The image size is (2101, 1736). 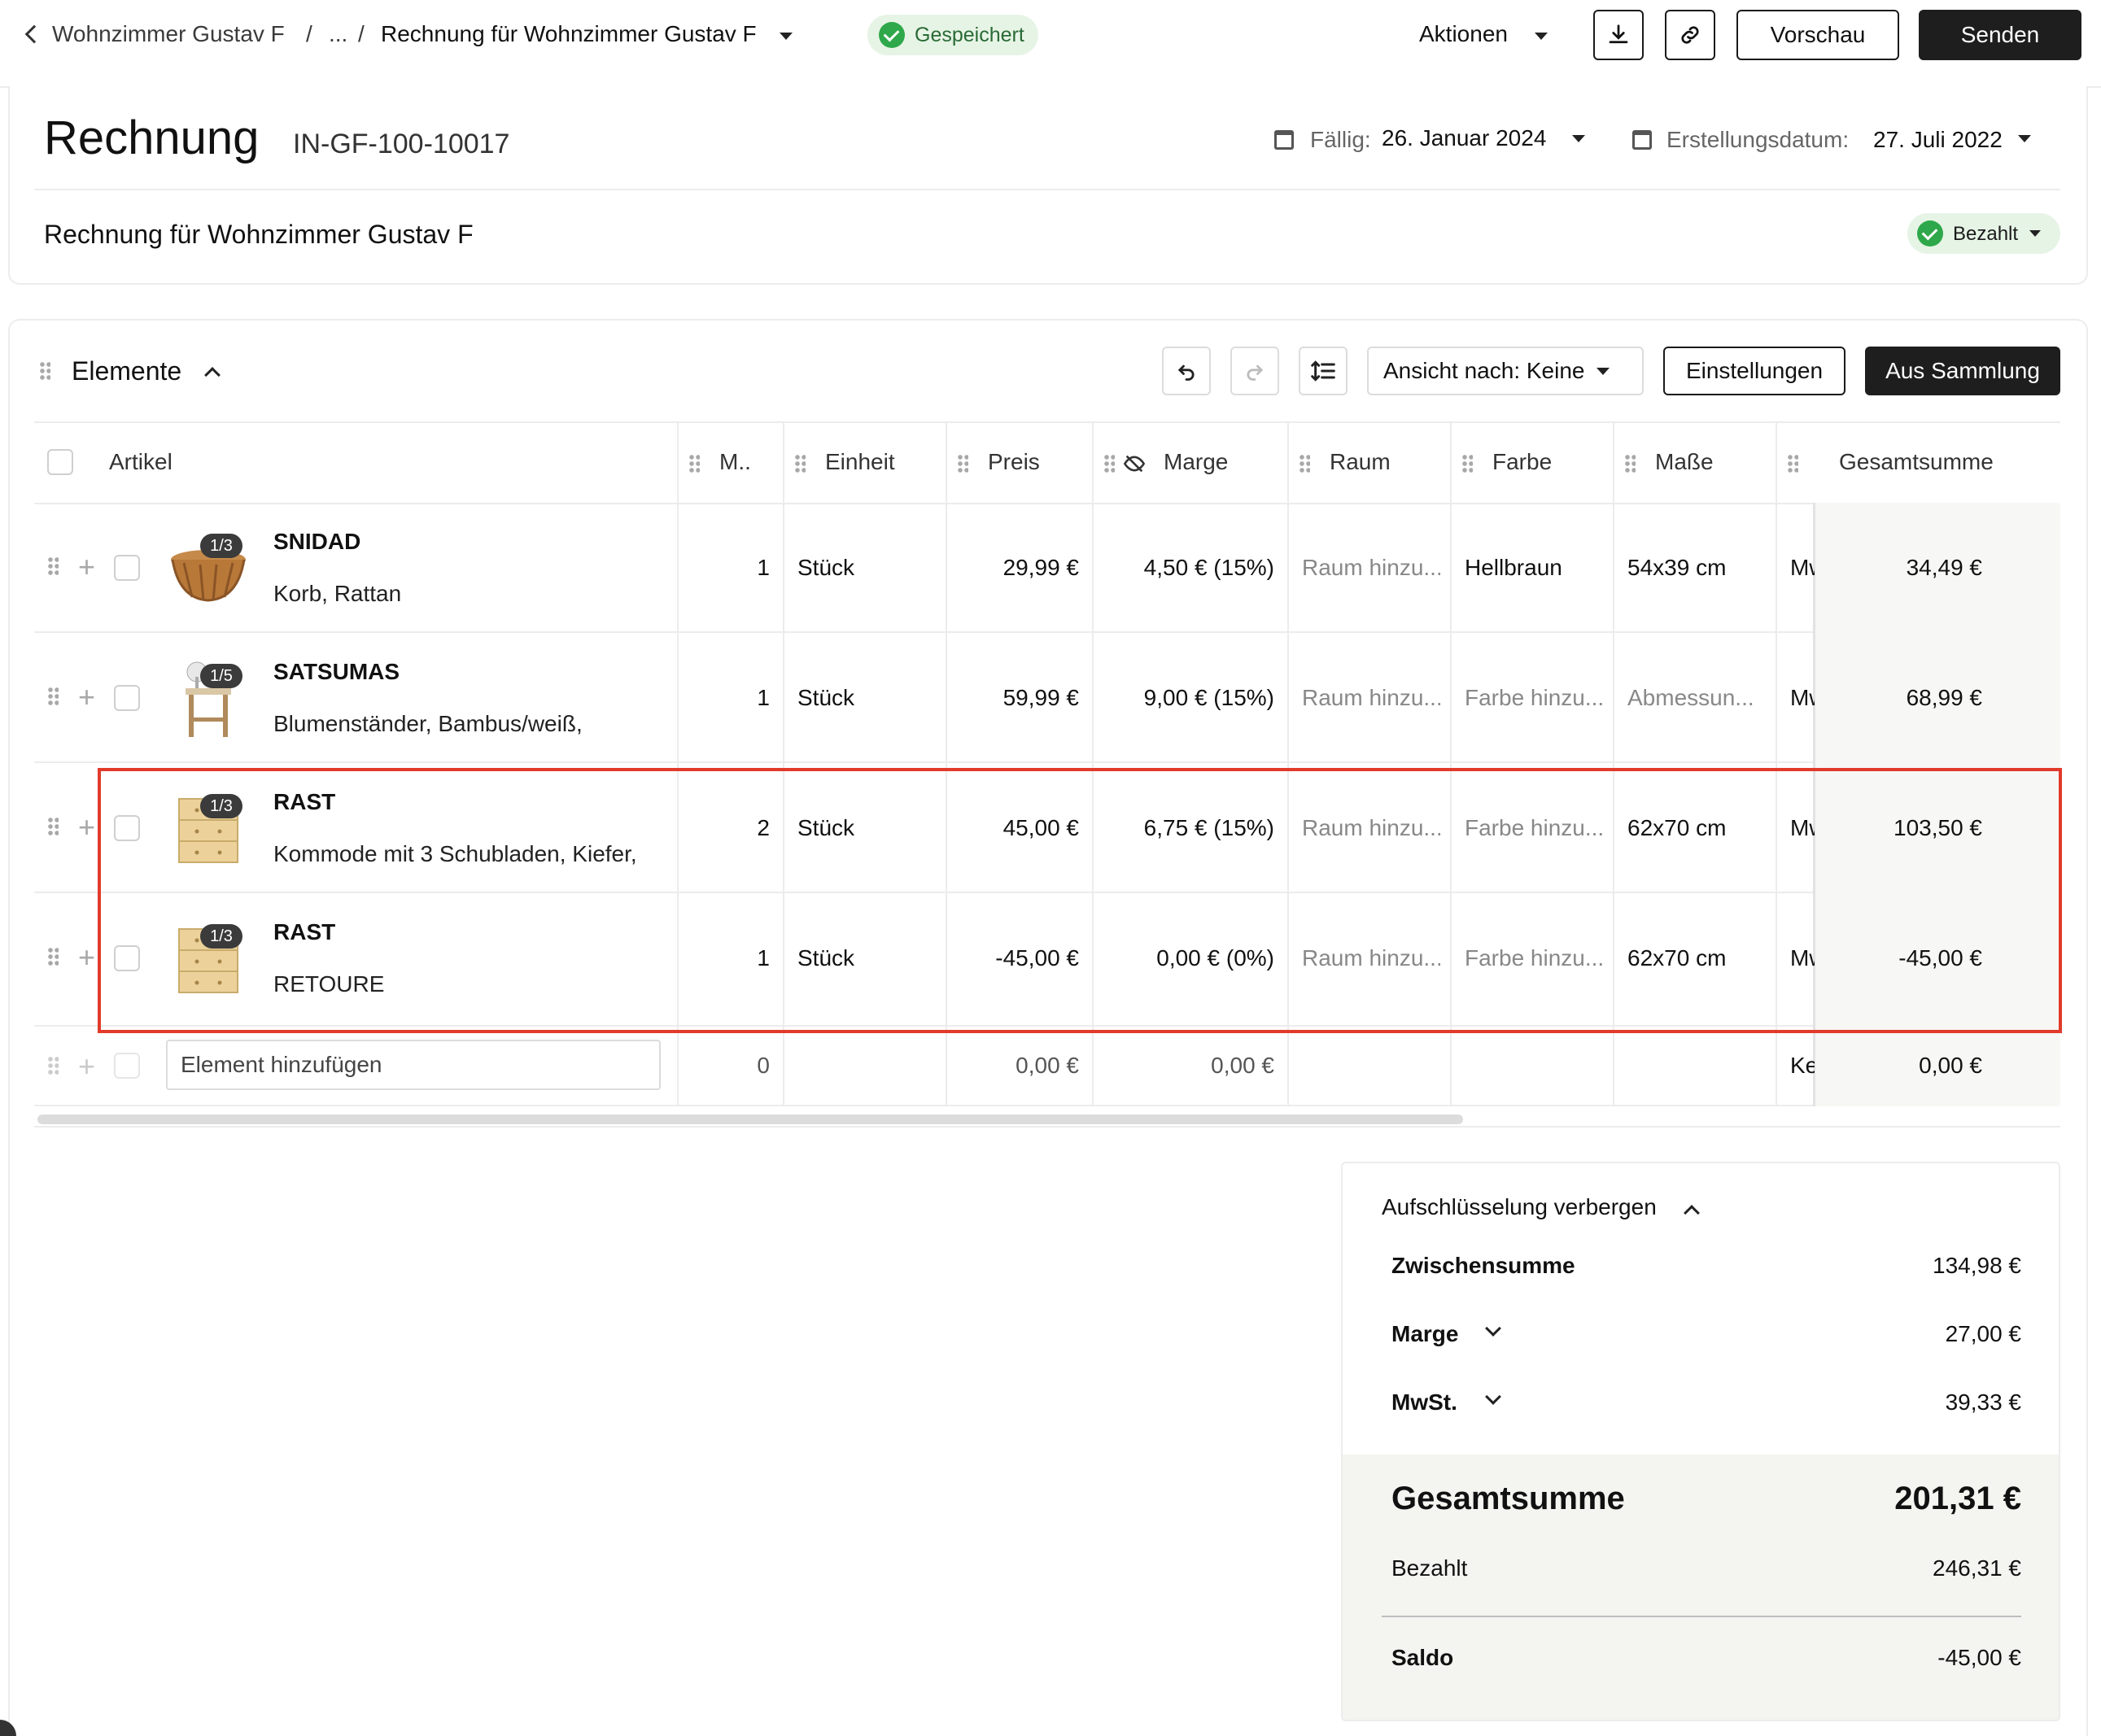 What do you see at coordinates (1957, 1498) in the screenshot?
I see `grand-total-value: 201,31 €` at bounding box center [1957, 1498].